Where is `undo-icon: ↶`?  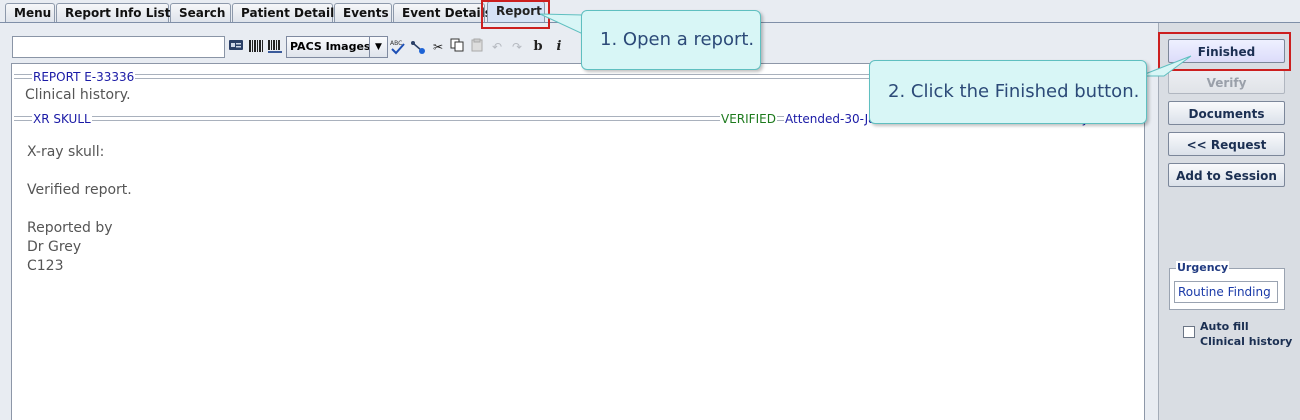 undo-icon: ↶ is located at coordinates (497, 47).